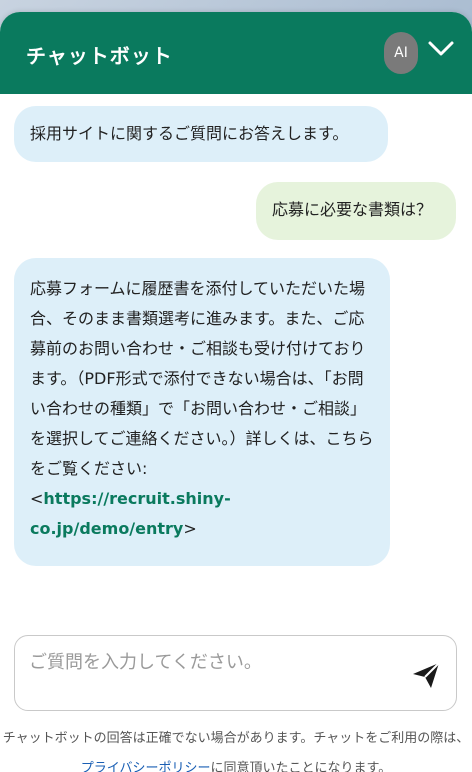  I want to click on bot-message: 採用サイトに関するご質問にお答えします。, so click(201, 134).